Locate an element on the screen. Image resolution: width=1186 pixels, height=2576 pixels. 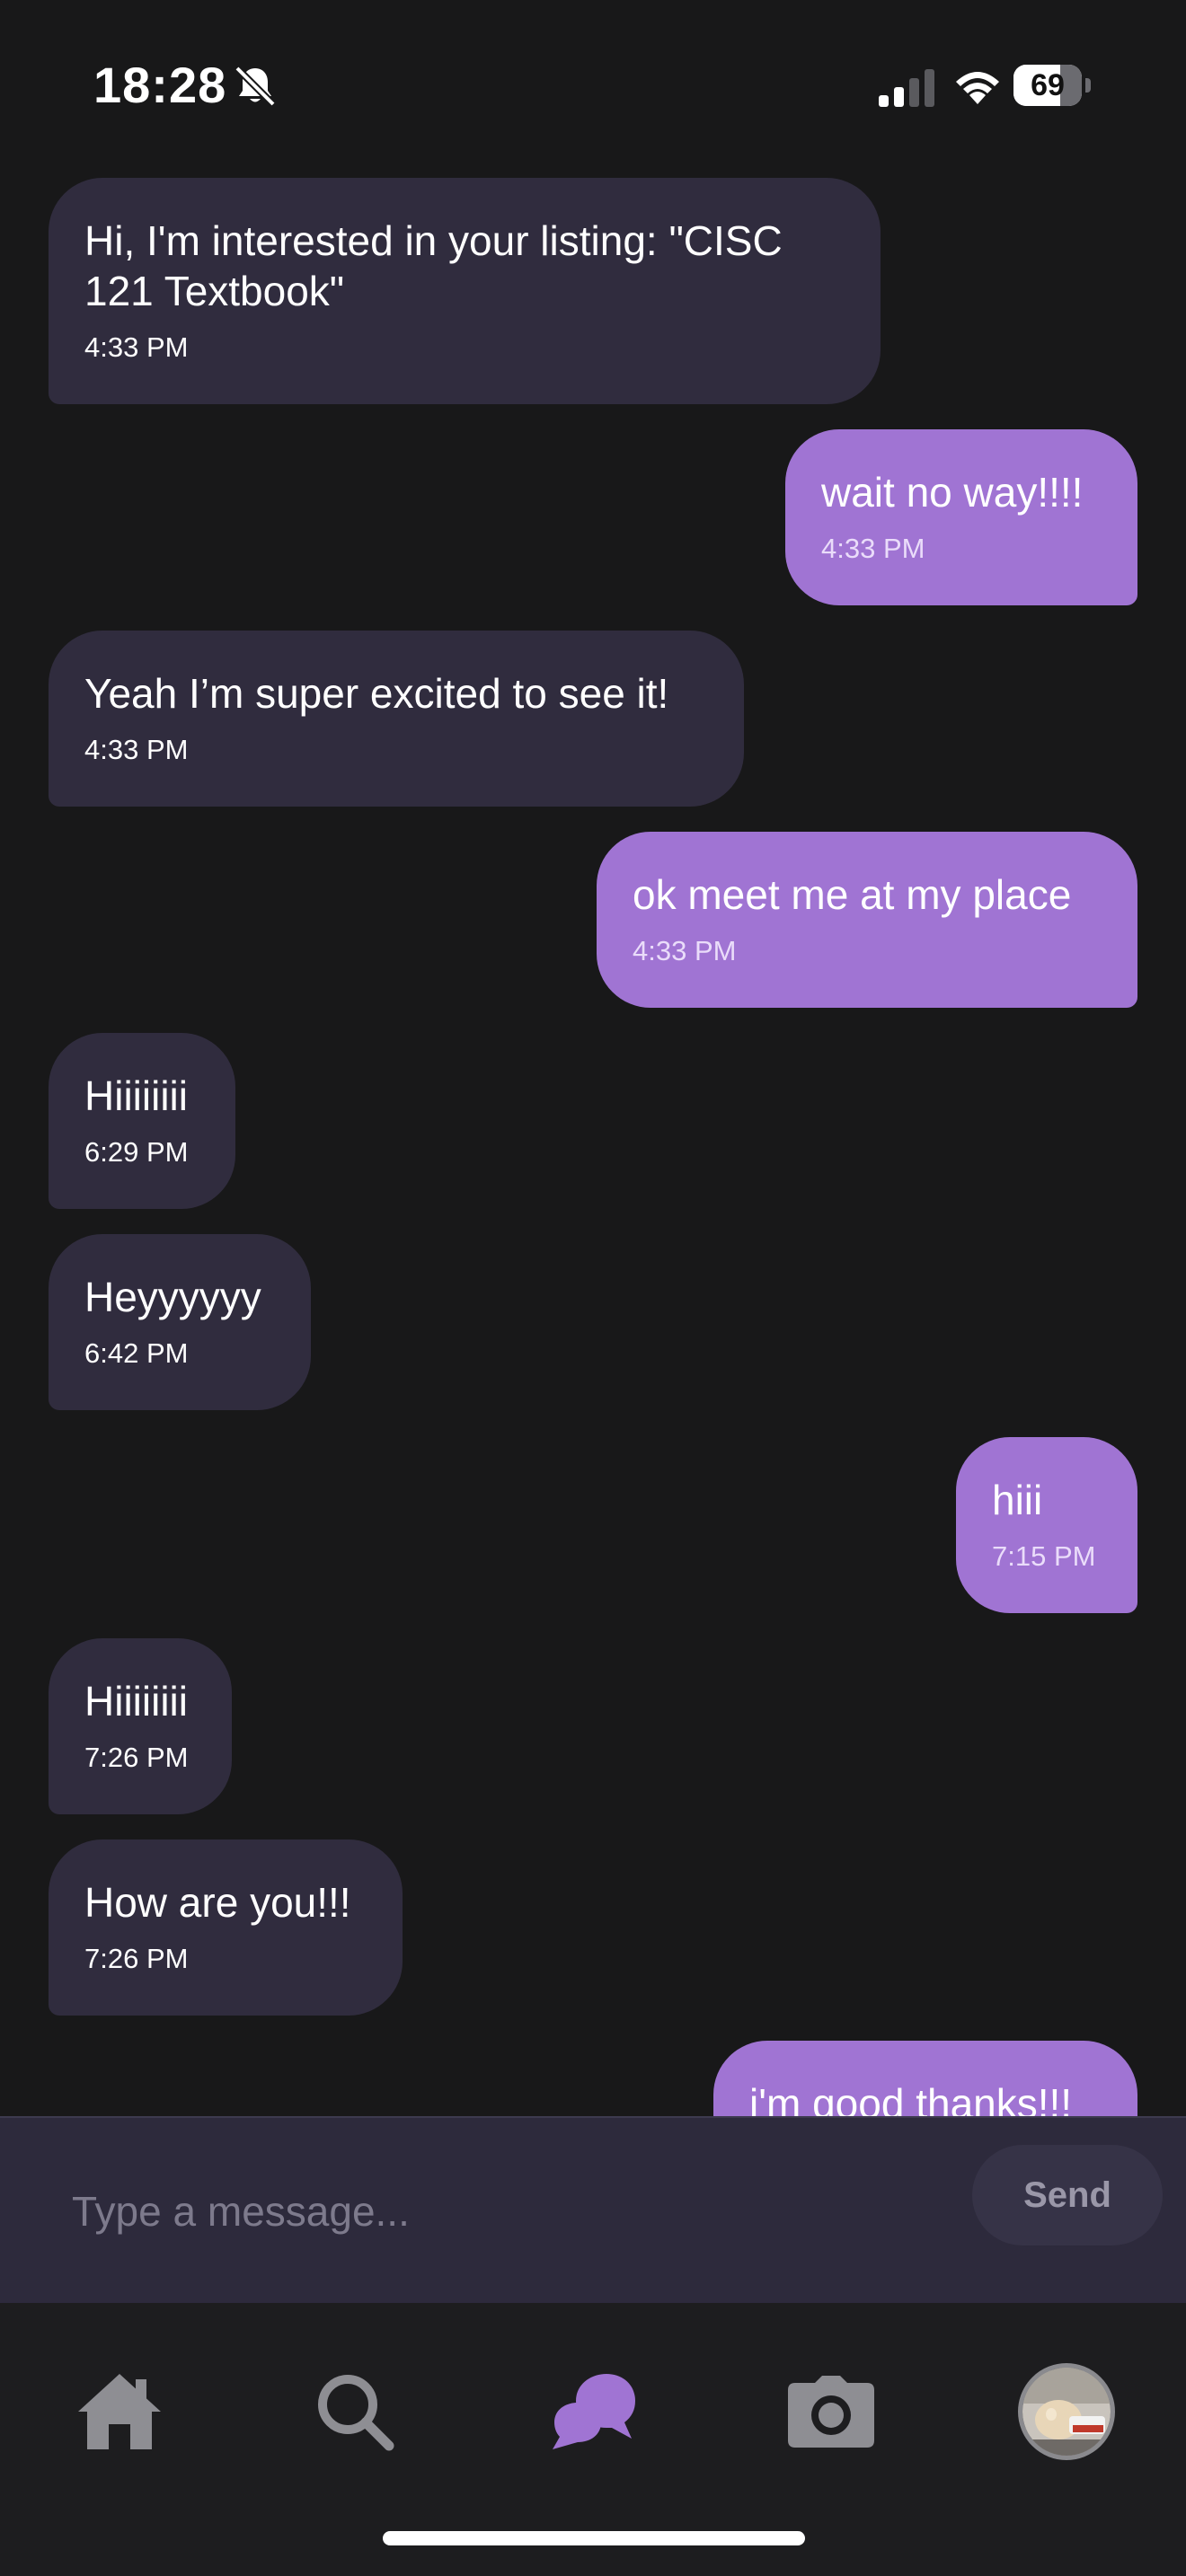
message-bubble-received: Heyyyyyy 6:42 PM is located at coordinates (180, 1322).